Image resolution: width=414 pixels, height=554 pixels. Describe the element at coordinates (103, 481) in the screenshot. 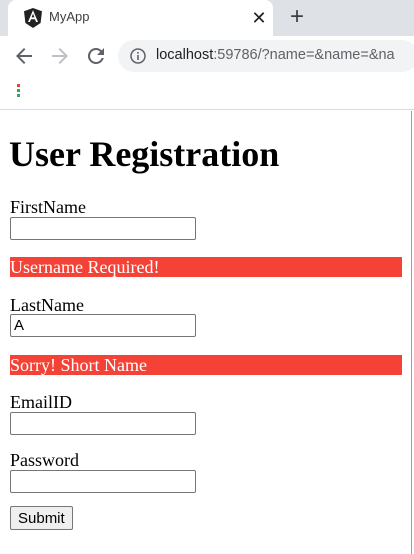

I see `password-input` at that location.